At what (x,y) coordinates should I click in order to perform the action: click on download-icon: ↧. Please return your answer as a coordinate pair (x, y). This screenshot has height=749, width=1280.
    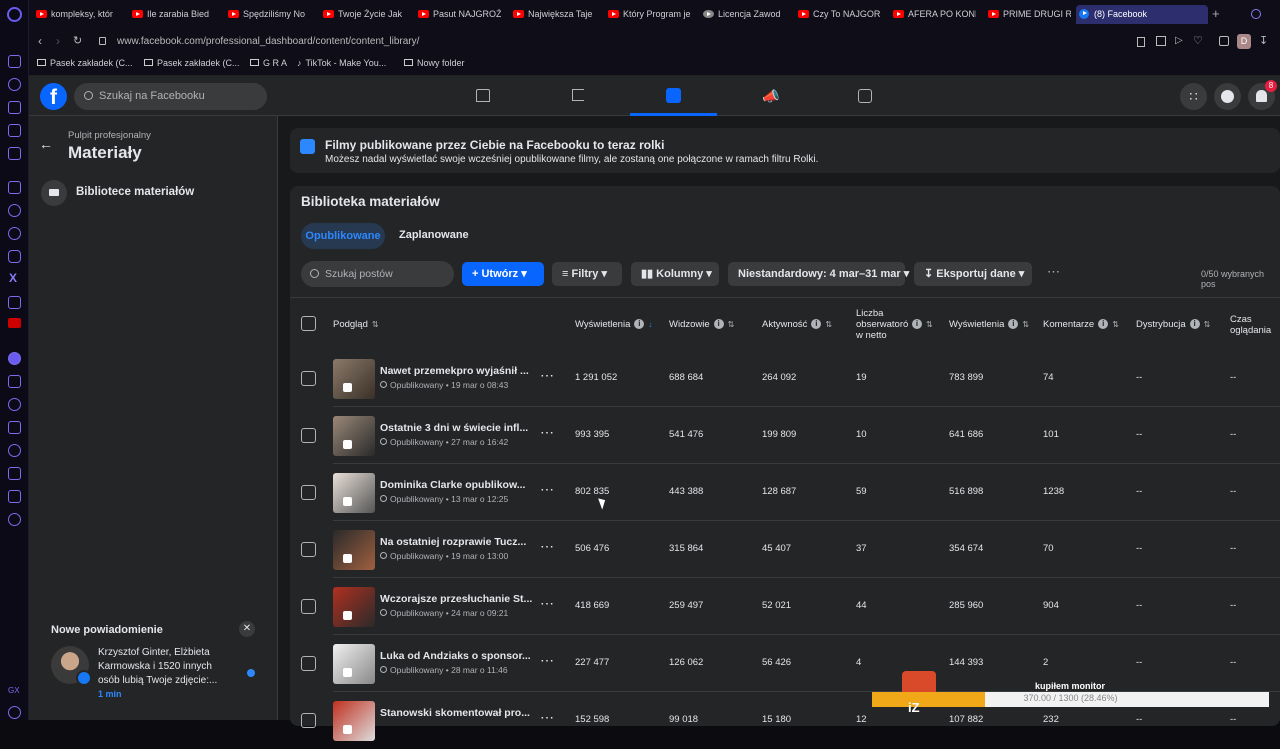
    Looking at the image, I should click on (1263, 40).